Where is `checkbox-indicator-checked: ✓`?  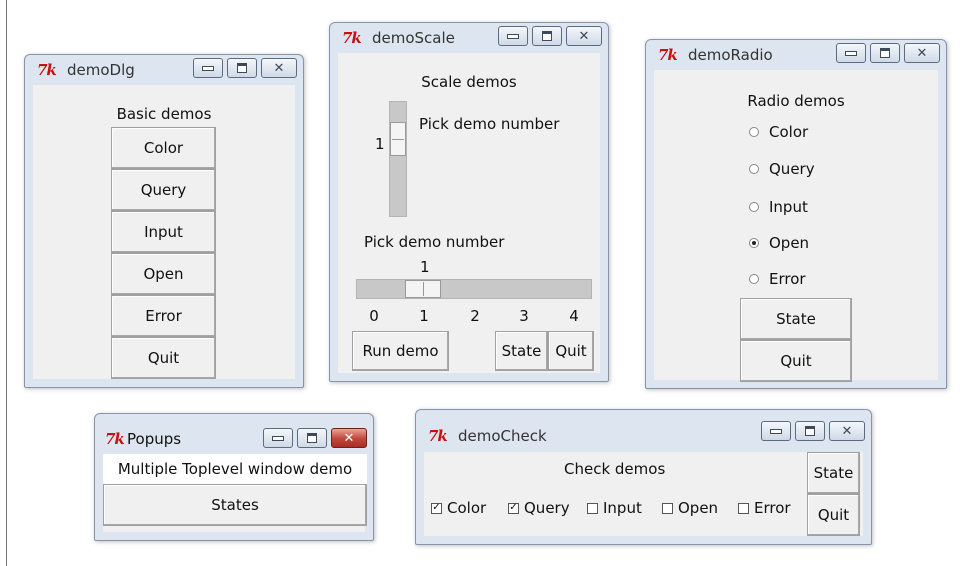
checkbox-indicator-checked: ✓ is located at coordinates (513, 508).